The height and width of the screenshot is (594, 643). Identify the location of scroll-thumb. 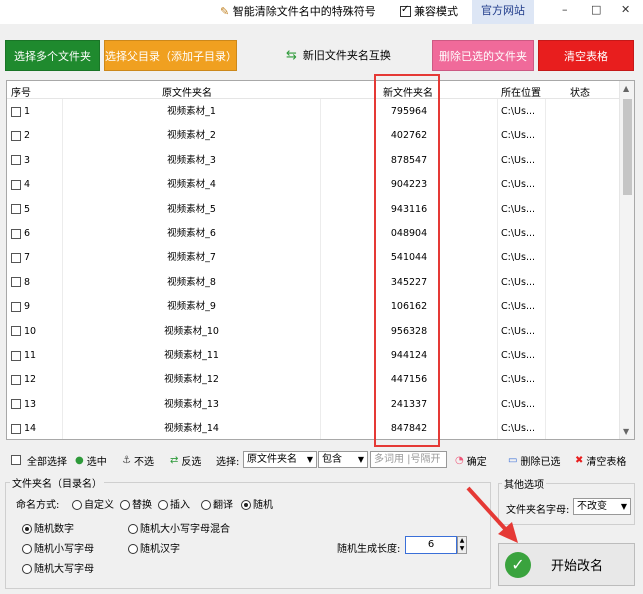
(627, 147).